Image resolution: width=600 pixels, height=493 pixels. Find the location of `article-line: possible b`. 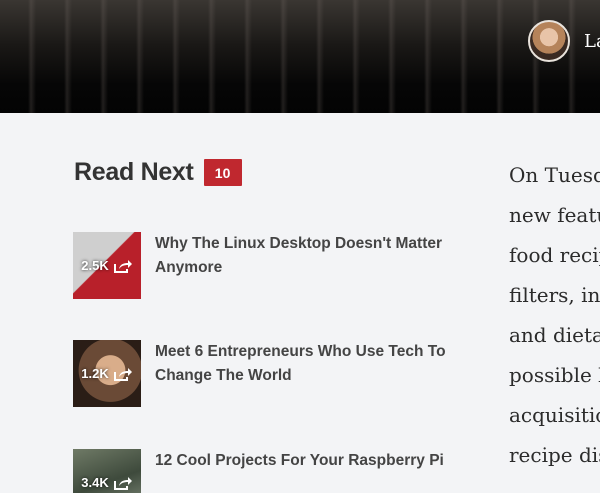

article-line: possible b is located at coordinates (554, 375).